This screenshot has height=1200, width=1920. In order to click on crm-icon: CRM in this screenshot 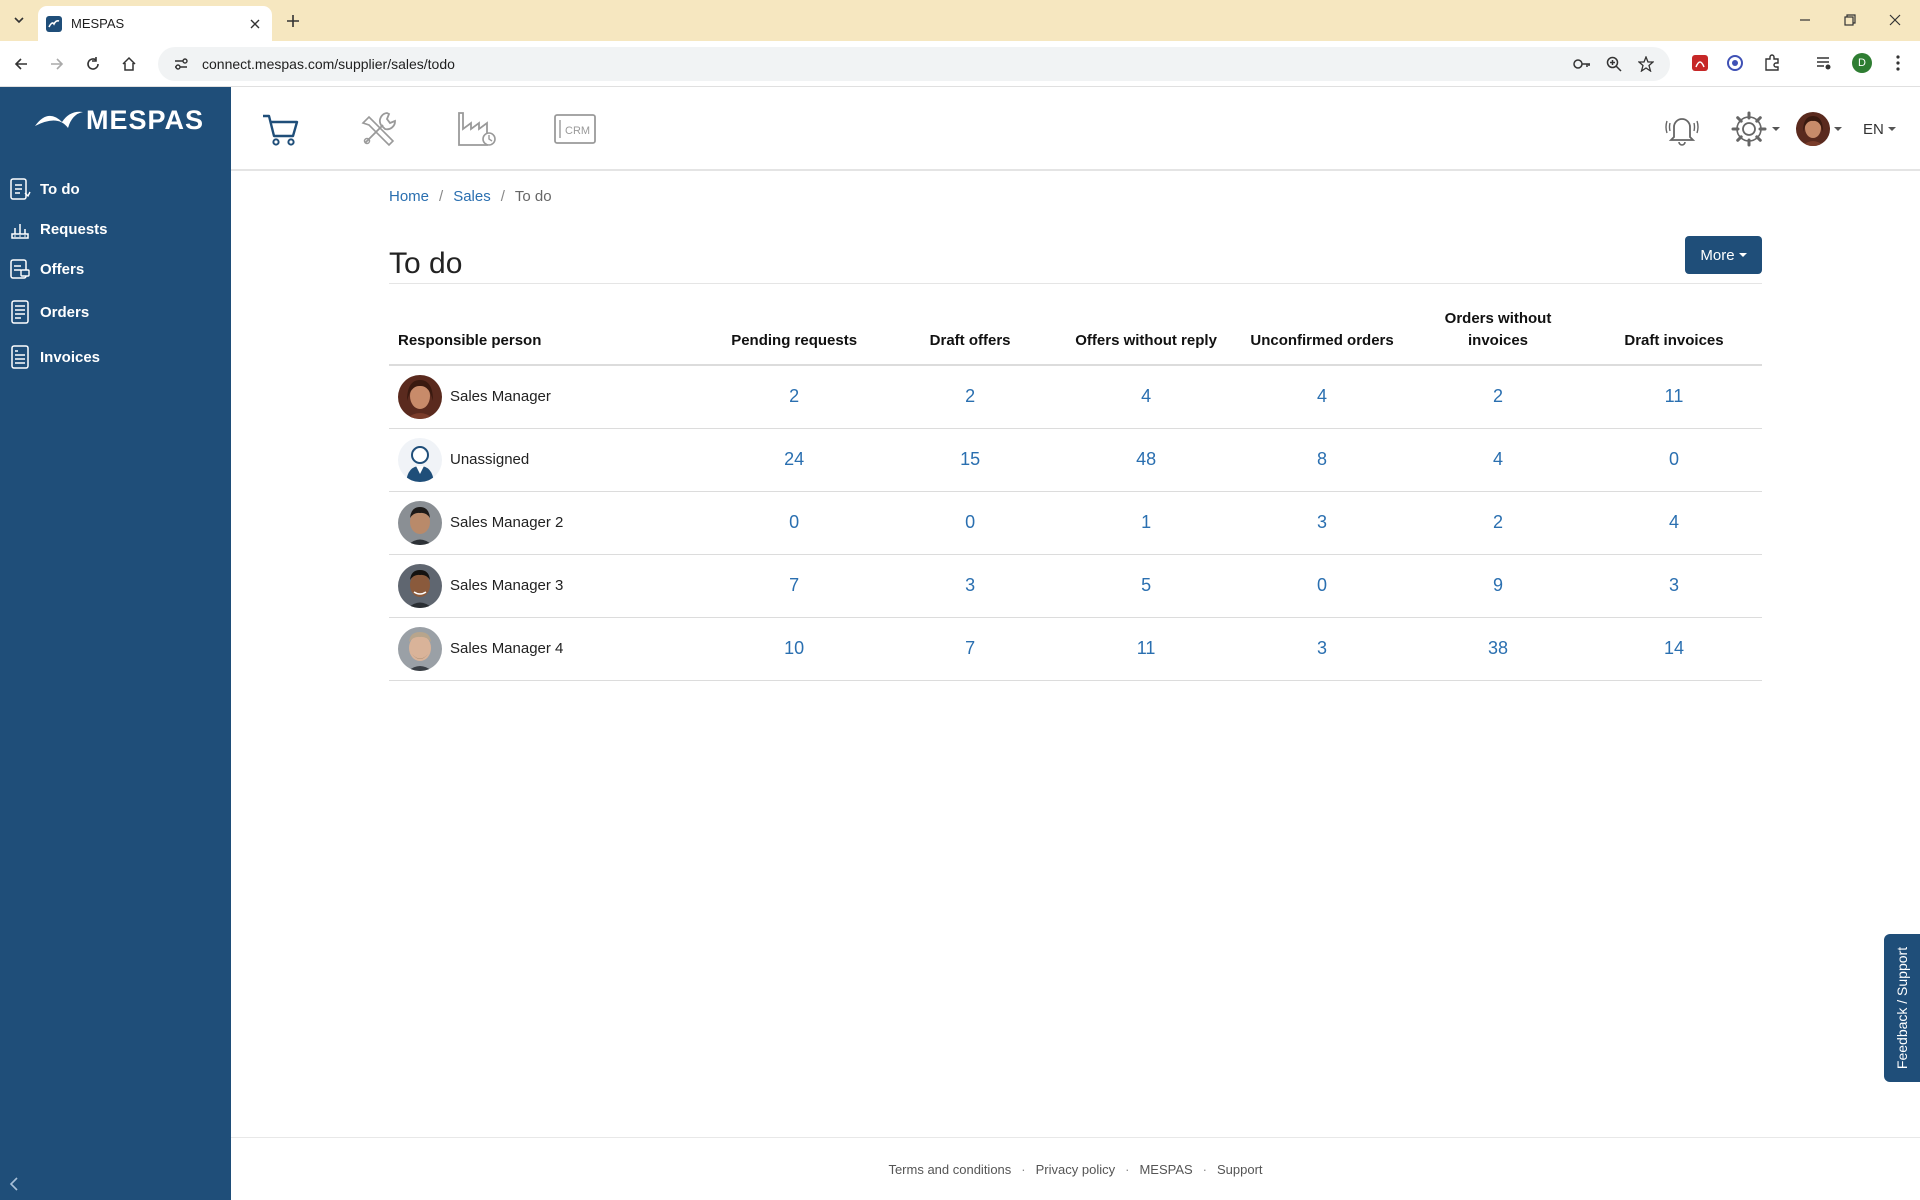, I will do `click(575, 129)`.